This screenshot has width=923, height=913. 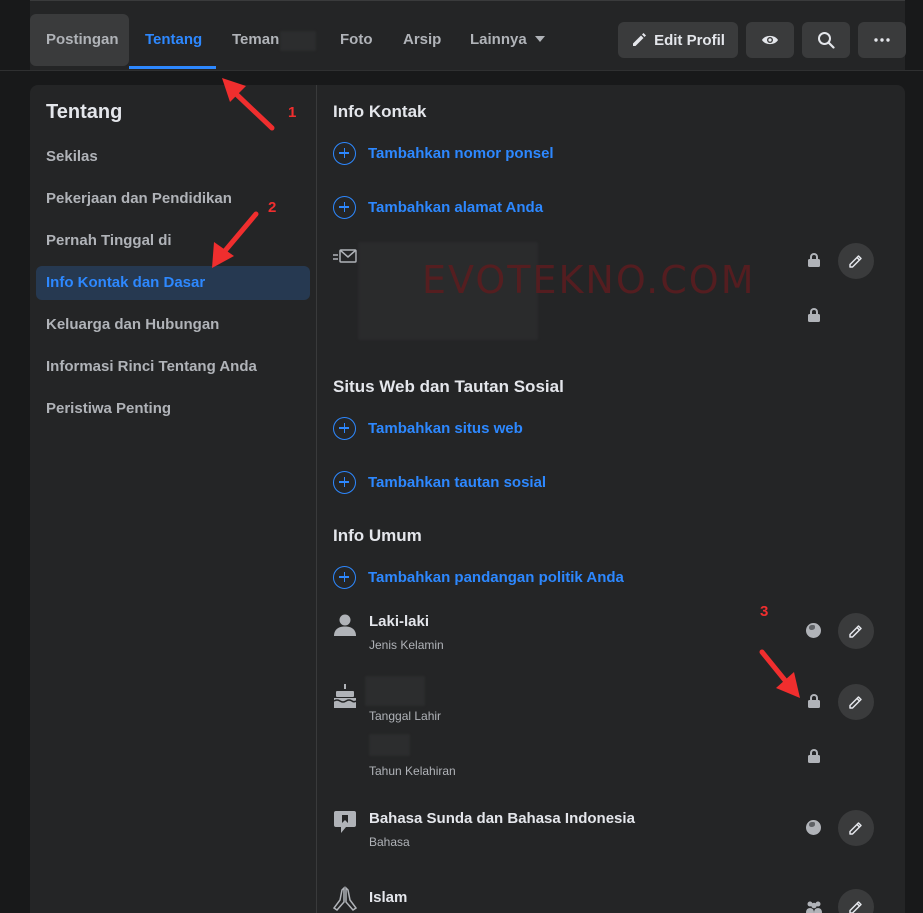 What do you see at coordinates (448, 386) in the screenshot?
I see `websites-section-title: Situs Web dan Tautan Sosial` at bounding box center [448, 386].